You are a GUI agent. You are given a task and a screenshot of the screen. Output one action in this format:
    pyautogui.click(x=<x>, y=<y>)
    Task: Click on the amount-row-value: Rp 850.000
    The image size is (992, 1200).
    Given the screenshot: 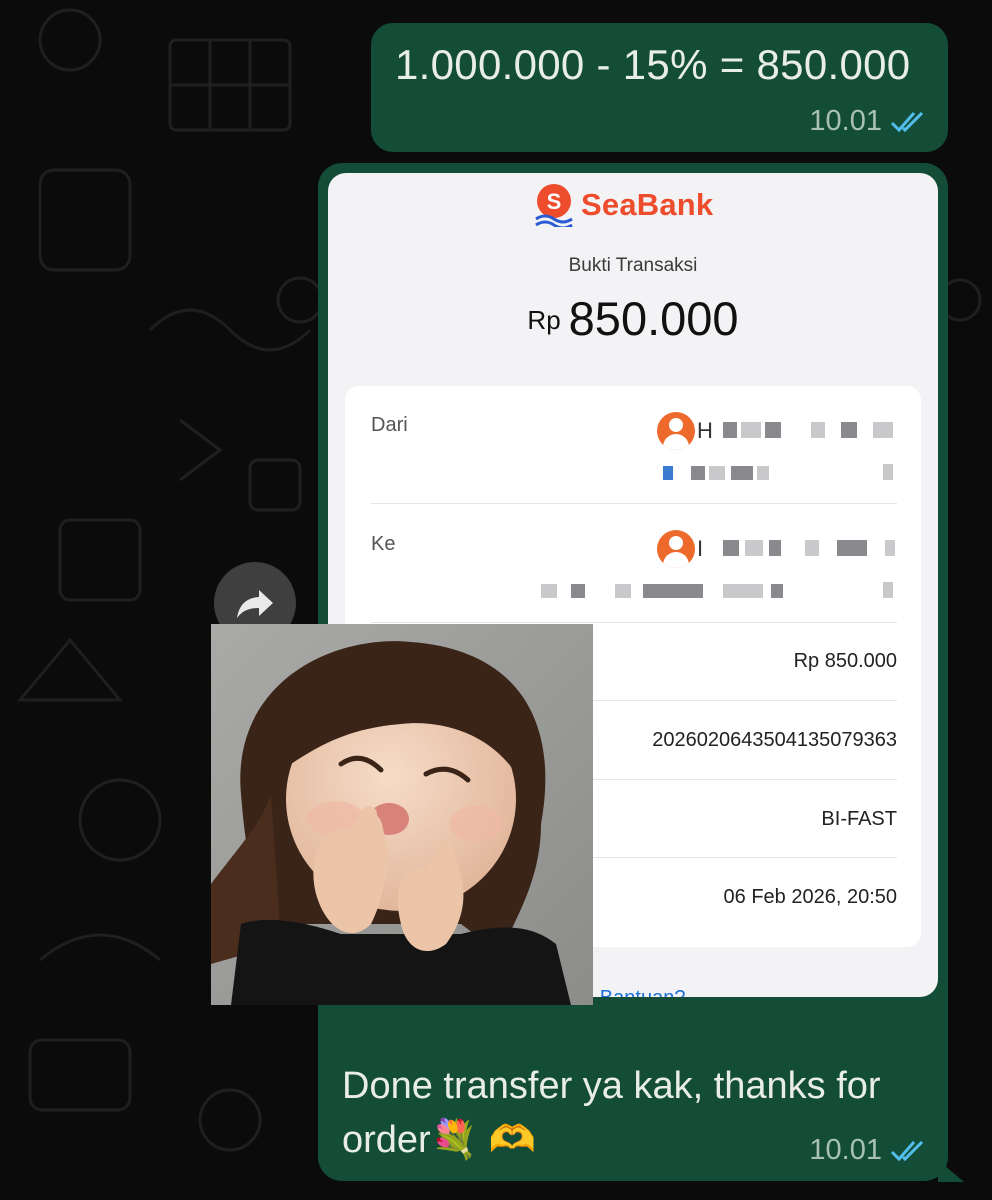 What is the action you would take?
    pyautogui.click(x=845, y=661)
    